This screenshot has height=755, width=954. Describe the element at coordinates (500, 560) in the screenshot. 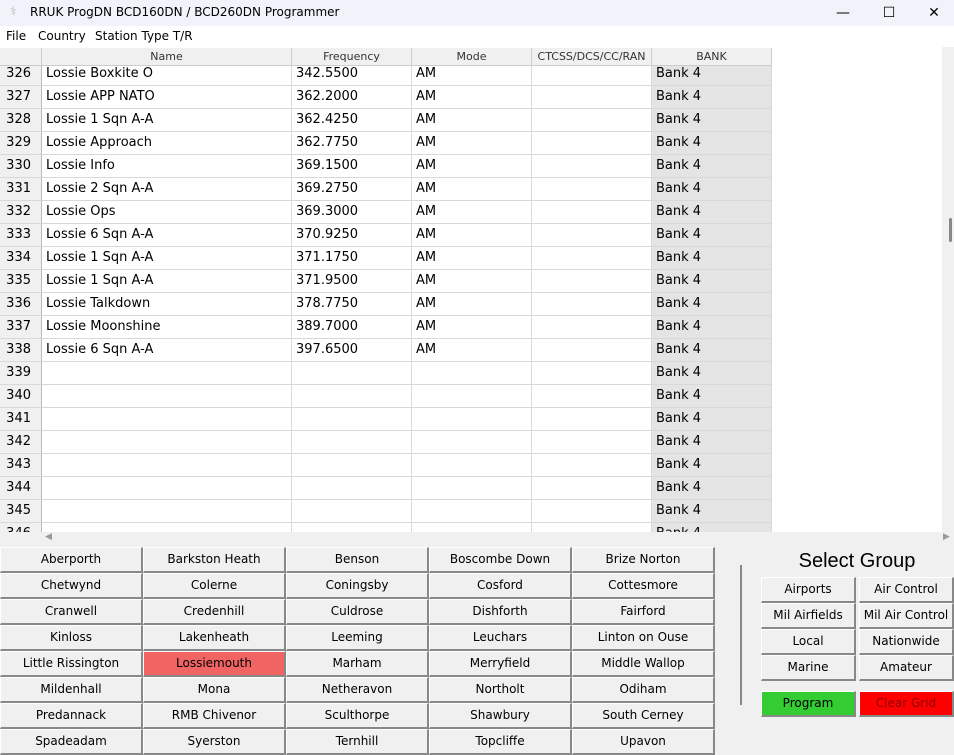

I see `station-button-boscombe-down: Boscombe Down` at that location.